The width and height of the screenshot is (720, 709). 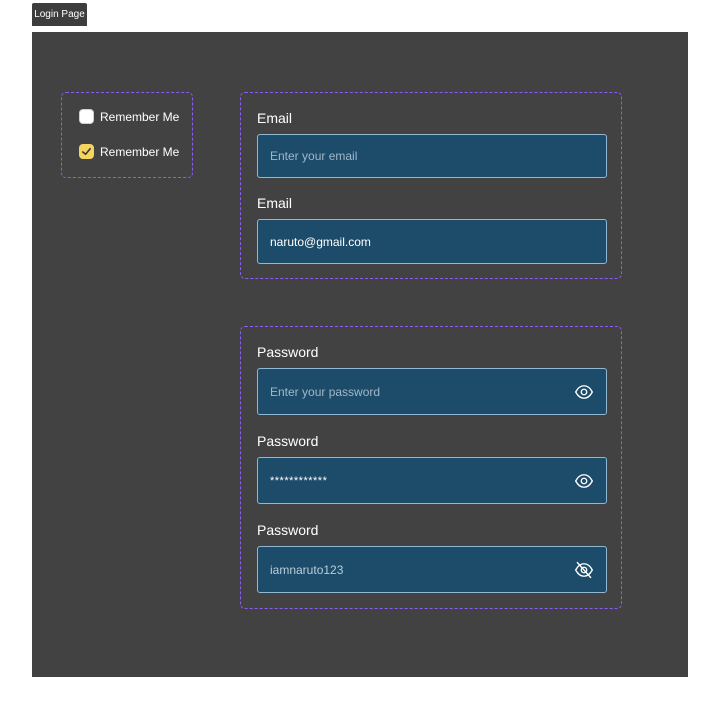 I want to click on eye-off-icon, so click(x=584, y=570).